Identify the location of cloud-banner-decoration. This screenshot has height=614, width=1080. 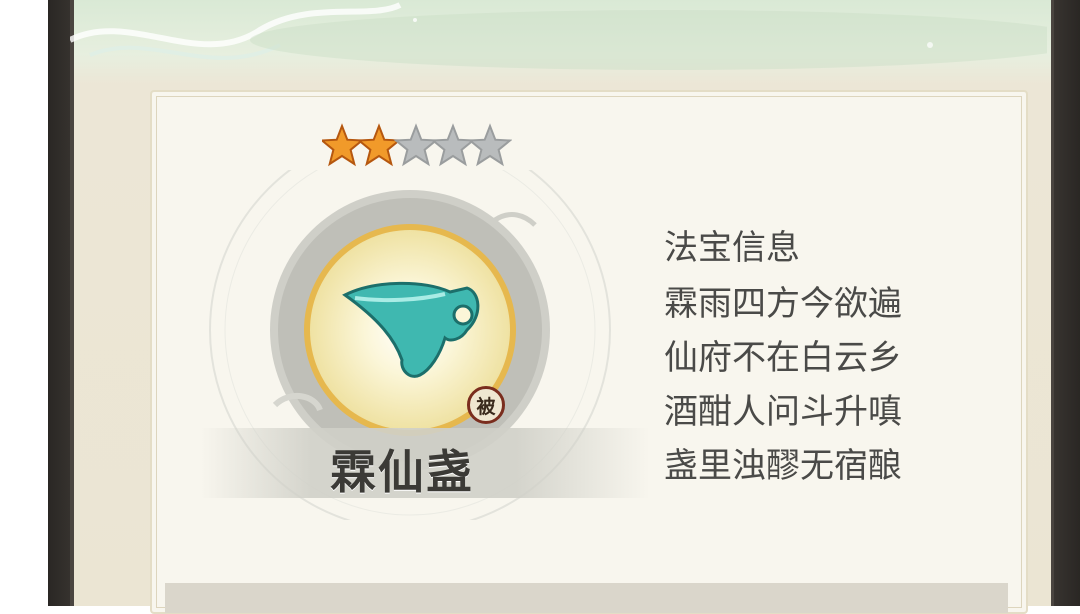
(558, 42).